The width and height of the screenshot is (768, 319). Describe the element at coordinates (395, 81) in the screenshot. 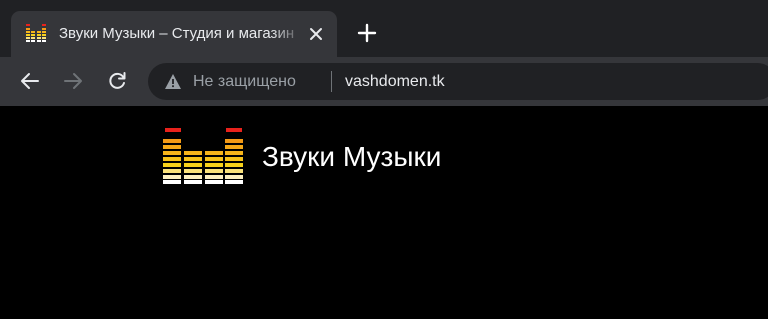

I see `url-text: vashdomen.tk` at that location.